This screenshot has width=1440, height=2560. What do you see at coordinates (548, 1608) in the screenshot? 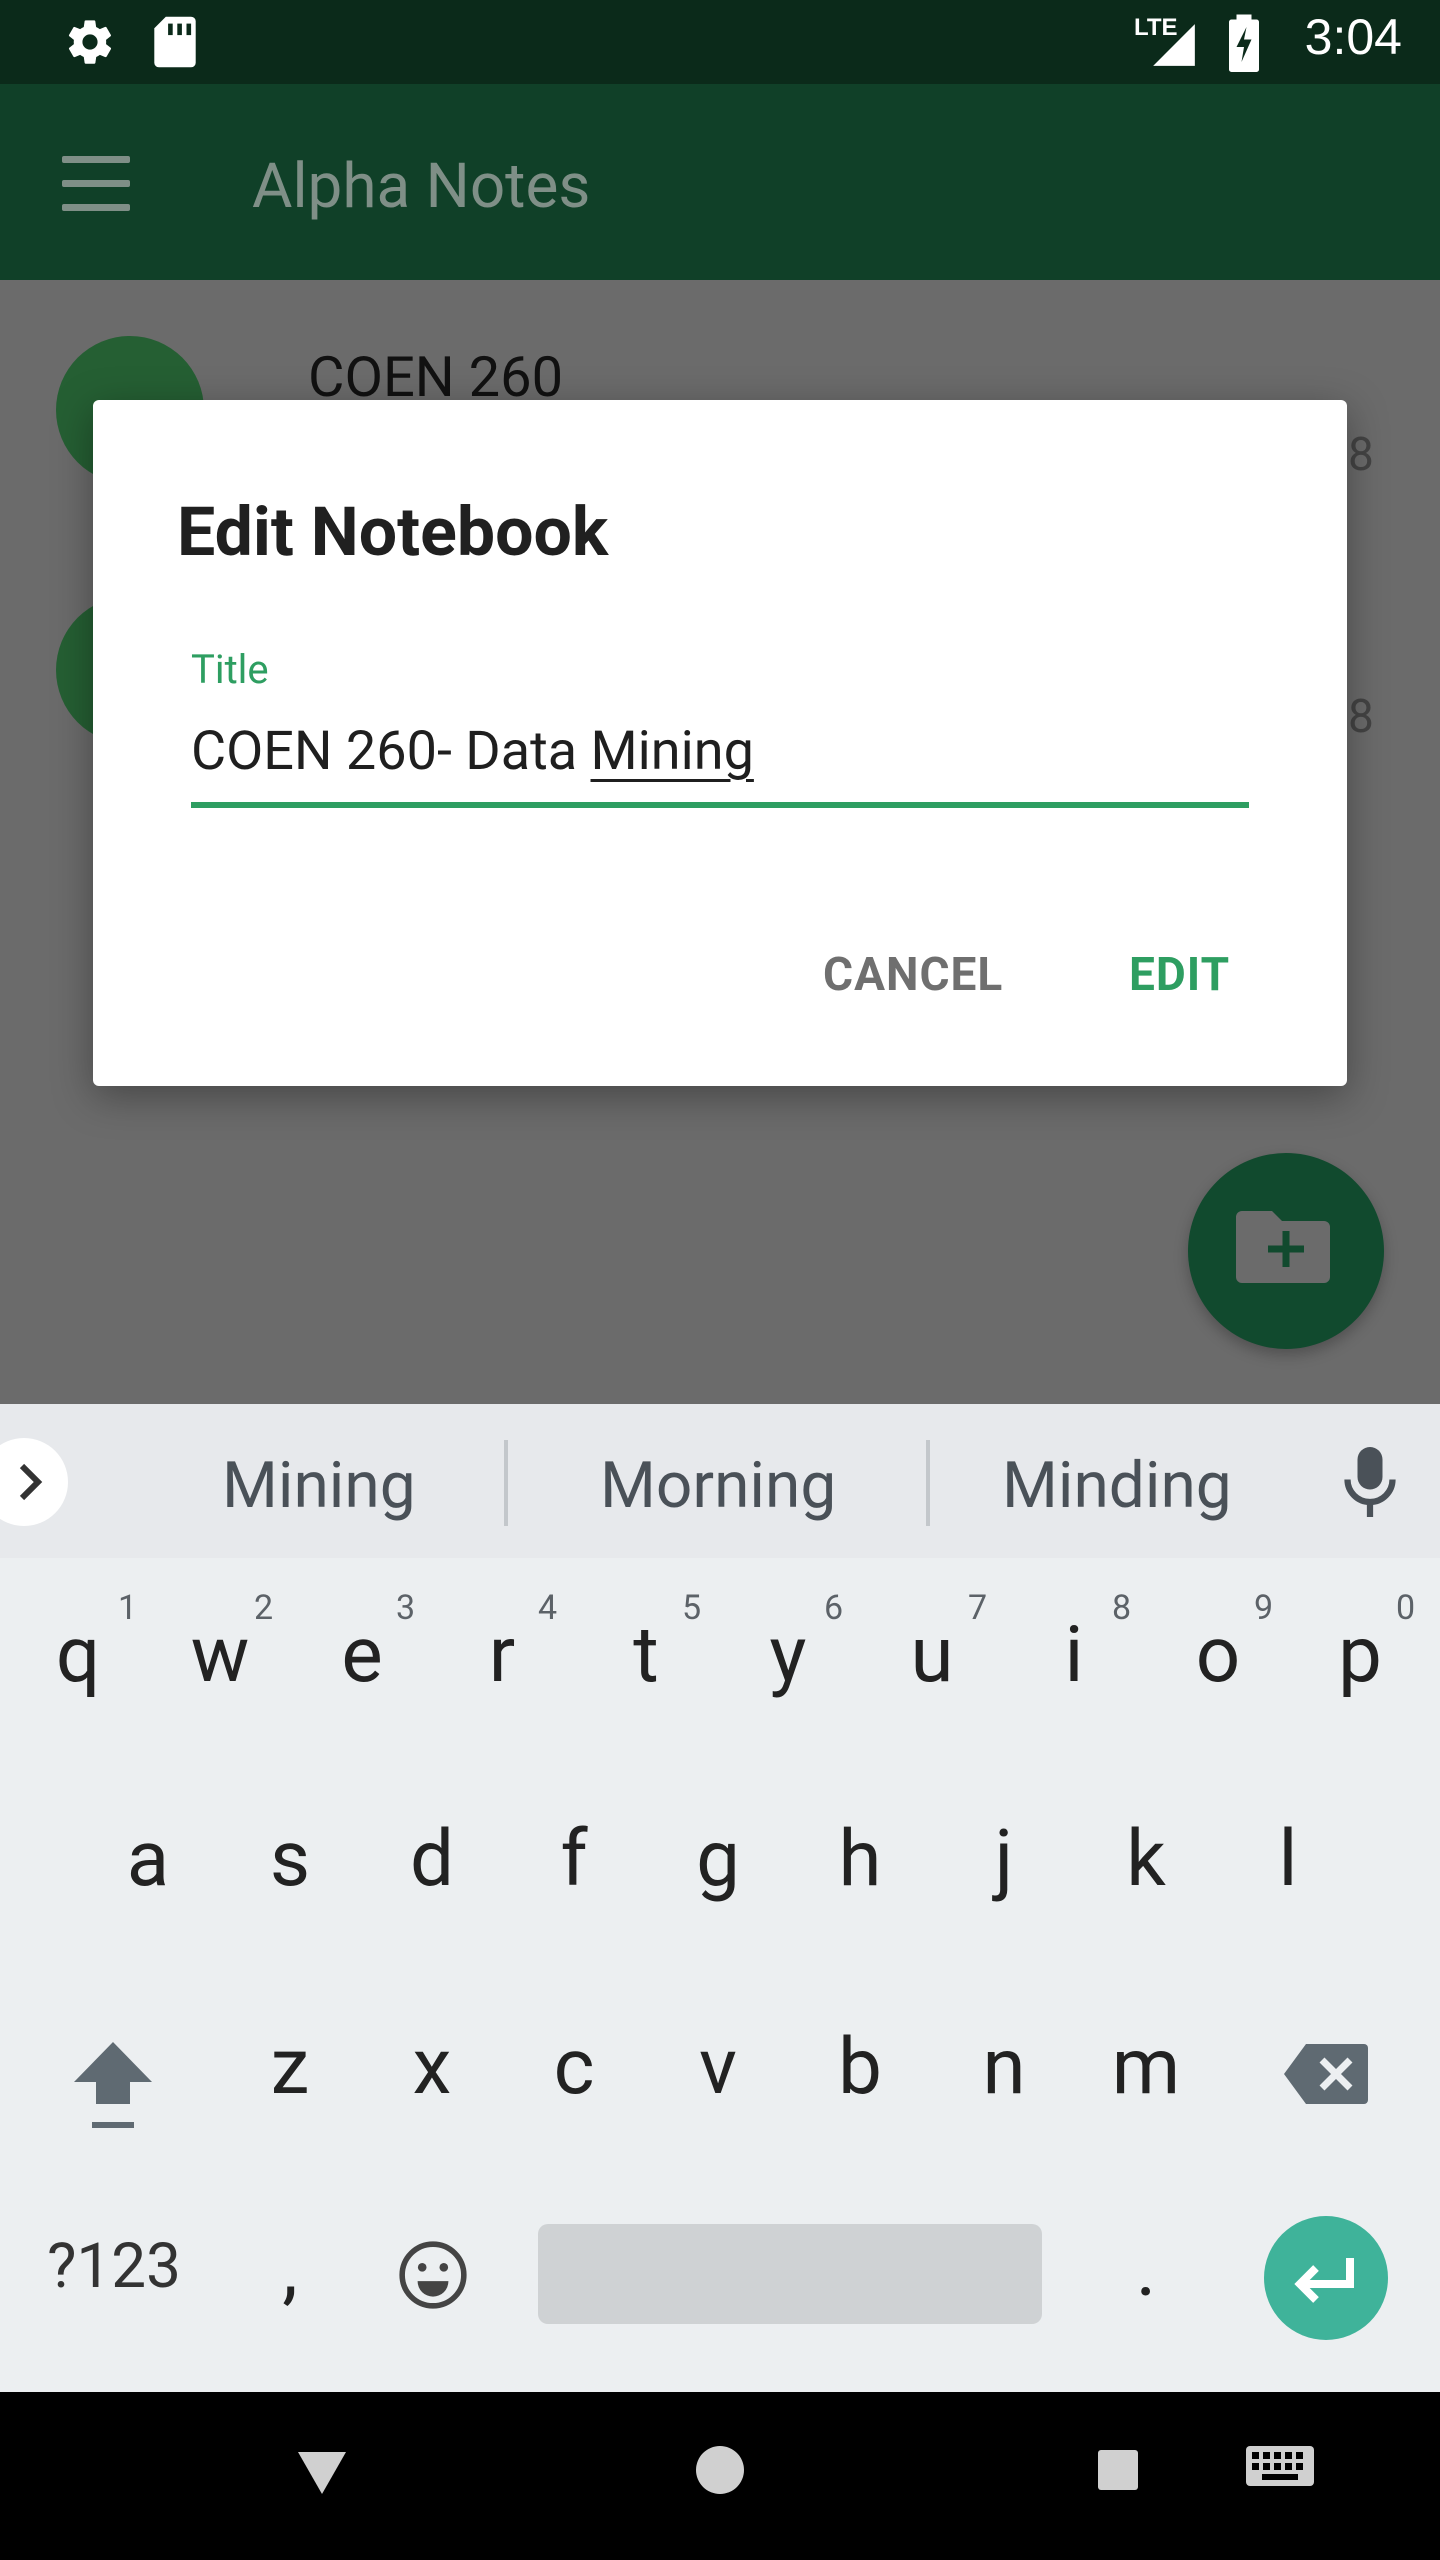
I see `key-hint-4: 4` at bounding box center [548, 1608].